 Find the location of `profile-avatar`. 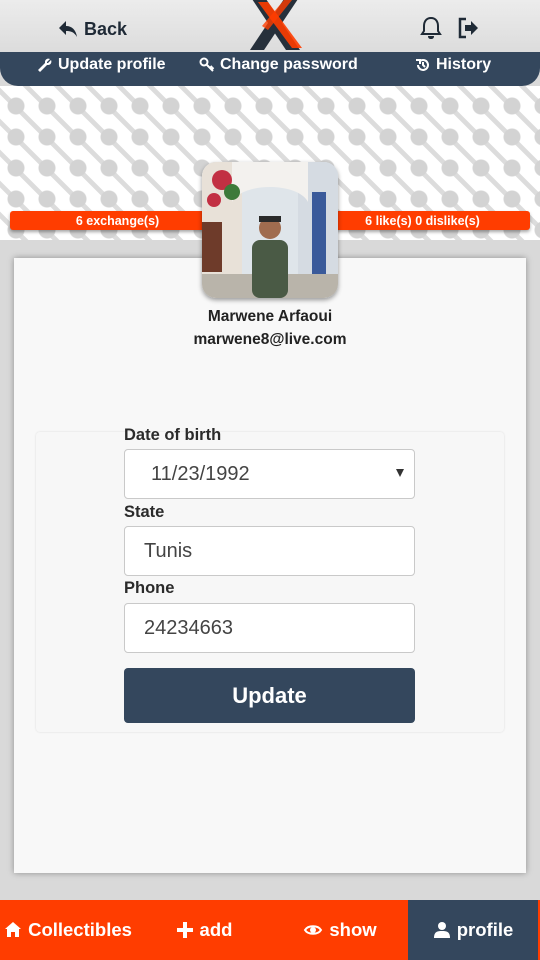

profile-avatar is located at coordinates (270, 230).